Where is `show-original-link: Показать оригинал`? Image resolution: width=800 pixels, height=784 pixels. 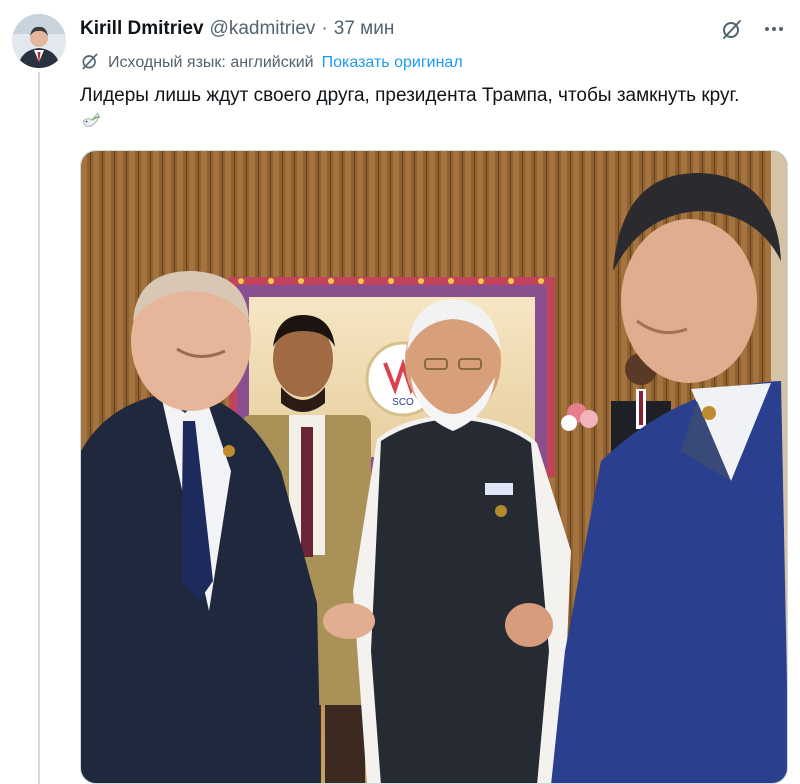
show-original-link: Показать оригинал is located at coordinates (392, 63).